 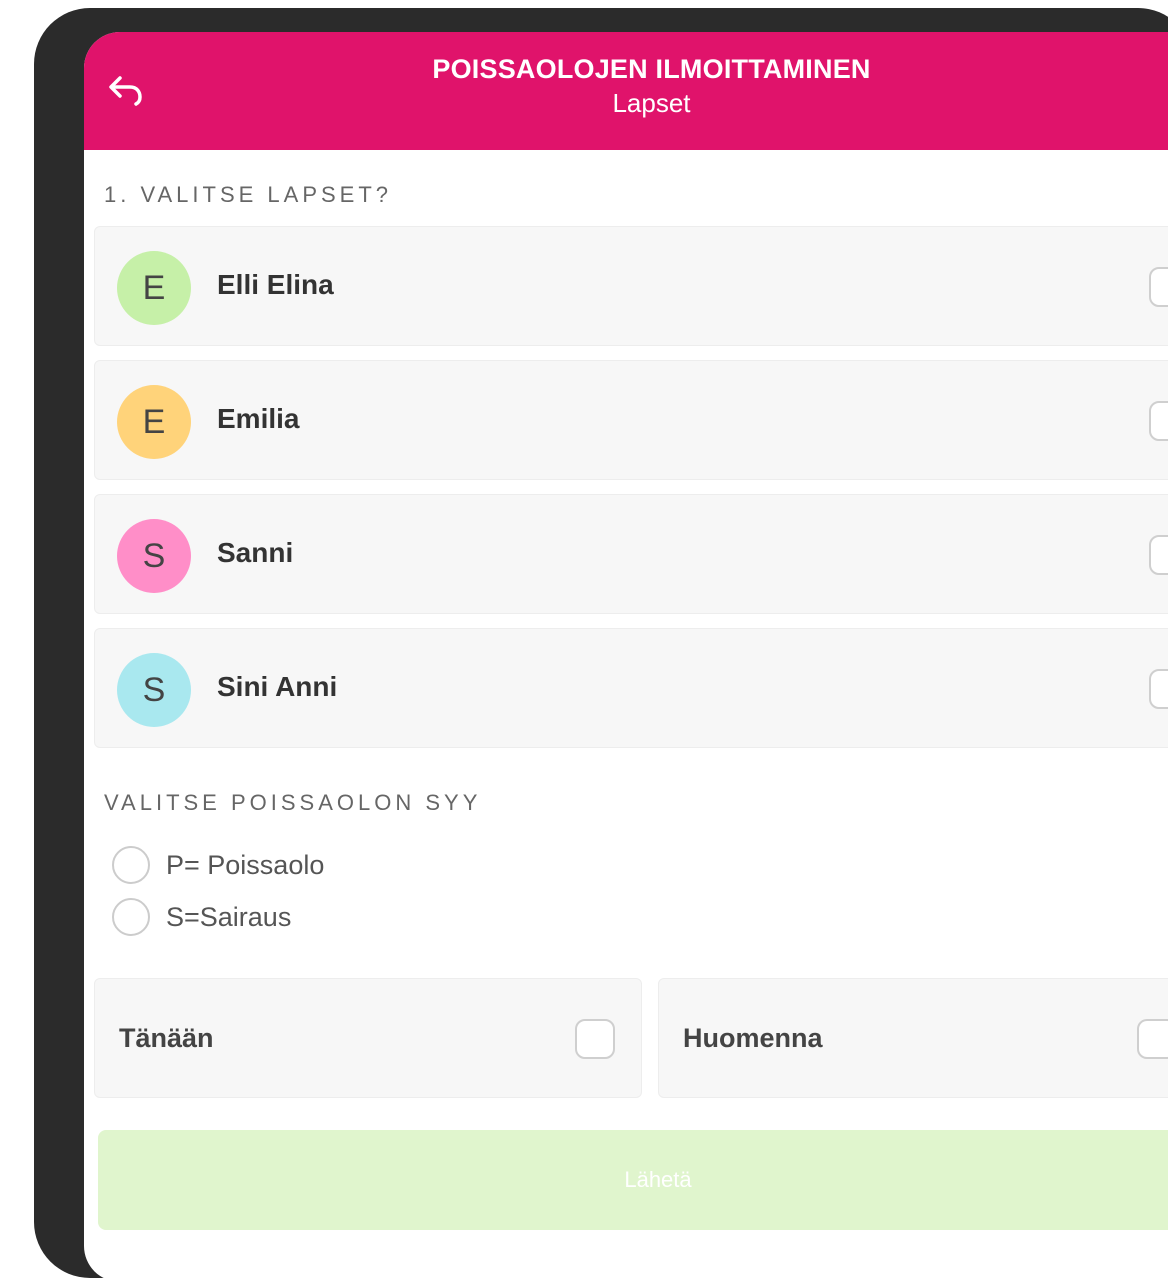 I want to click on child-name: Emilia, so click(x=258, y=418).